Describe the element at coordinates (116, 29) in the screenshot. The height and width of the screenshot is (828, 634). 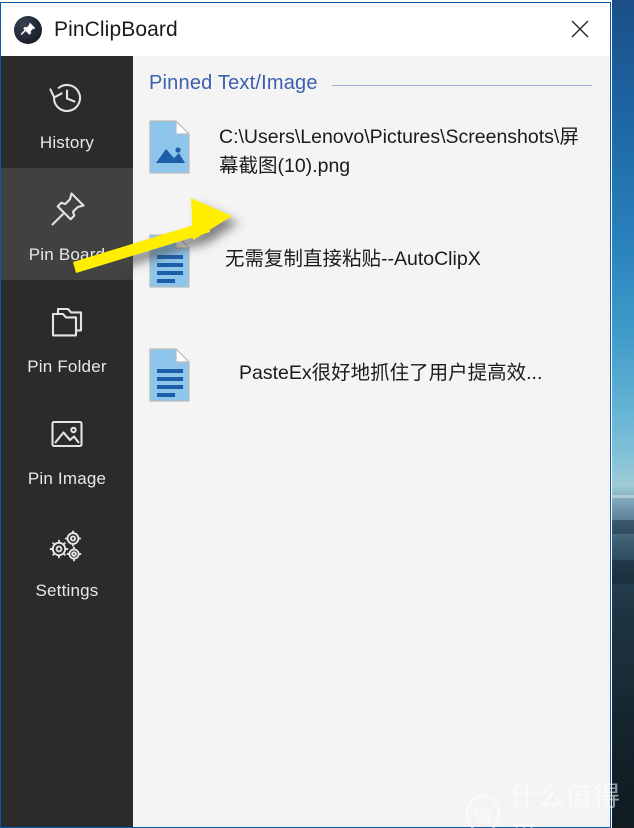
I see `app-title: PinClipBoard` at that location.